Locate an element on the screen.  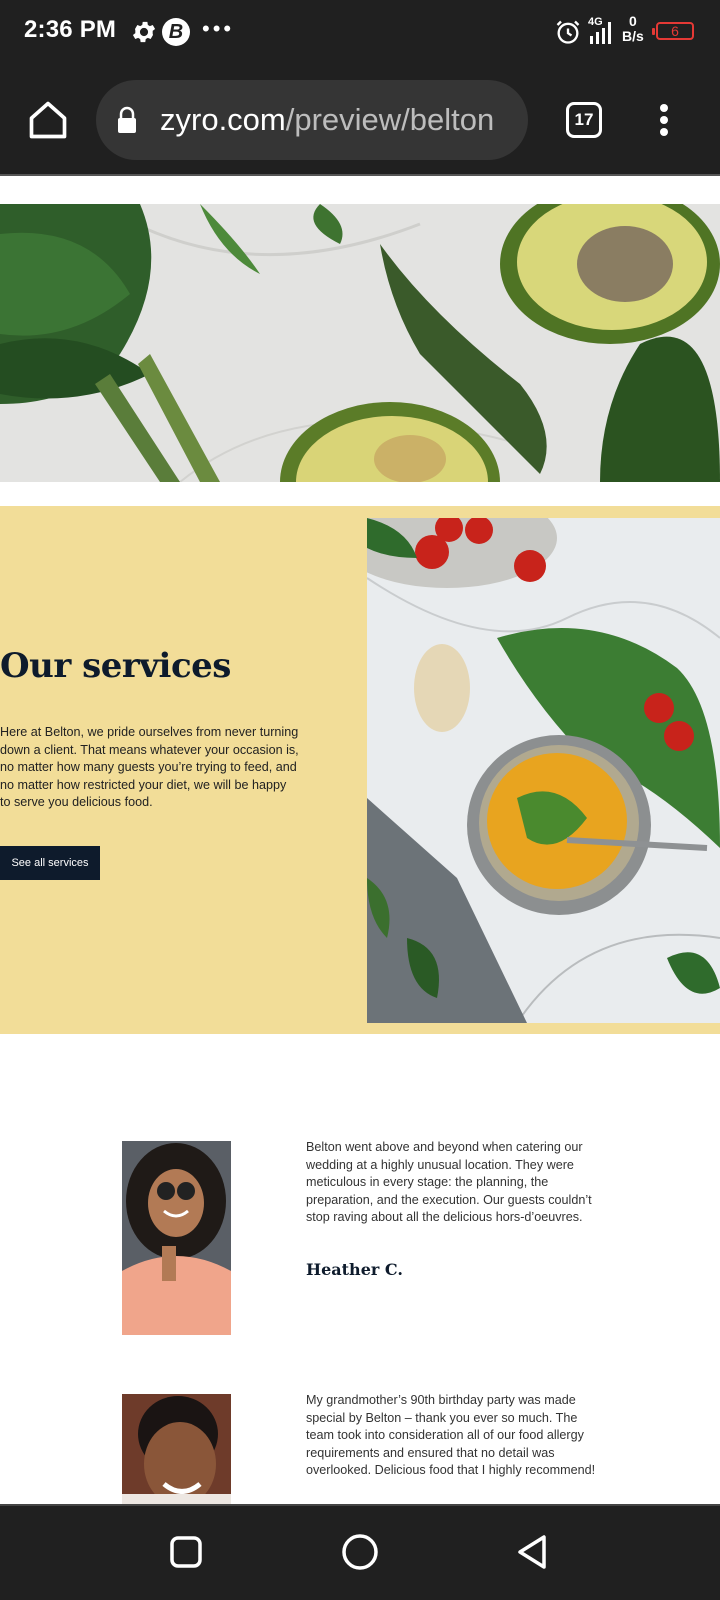
testimonial-photo-heather is located at coordinates (176, 1238).